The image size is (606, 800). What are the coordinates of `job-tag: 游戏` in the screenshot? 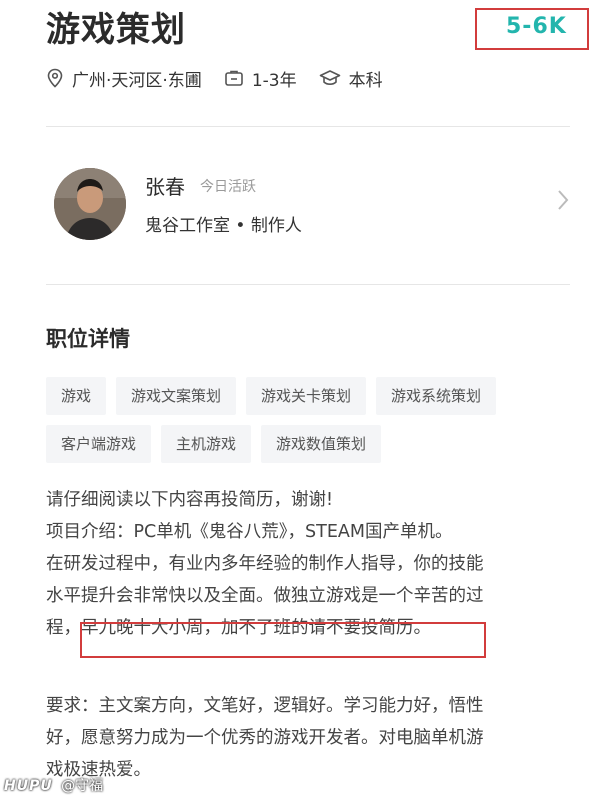 It's located at (76, 396).